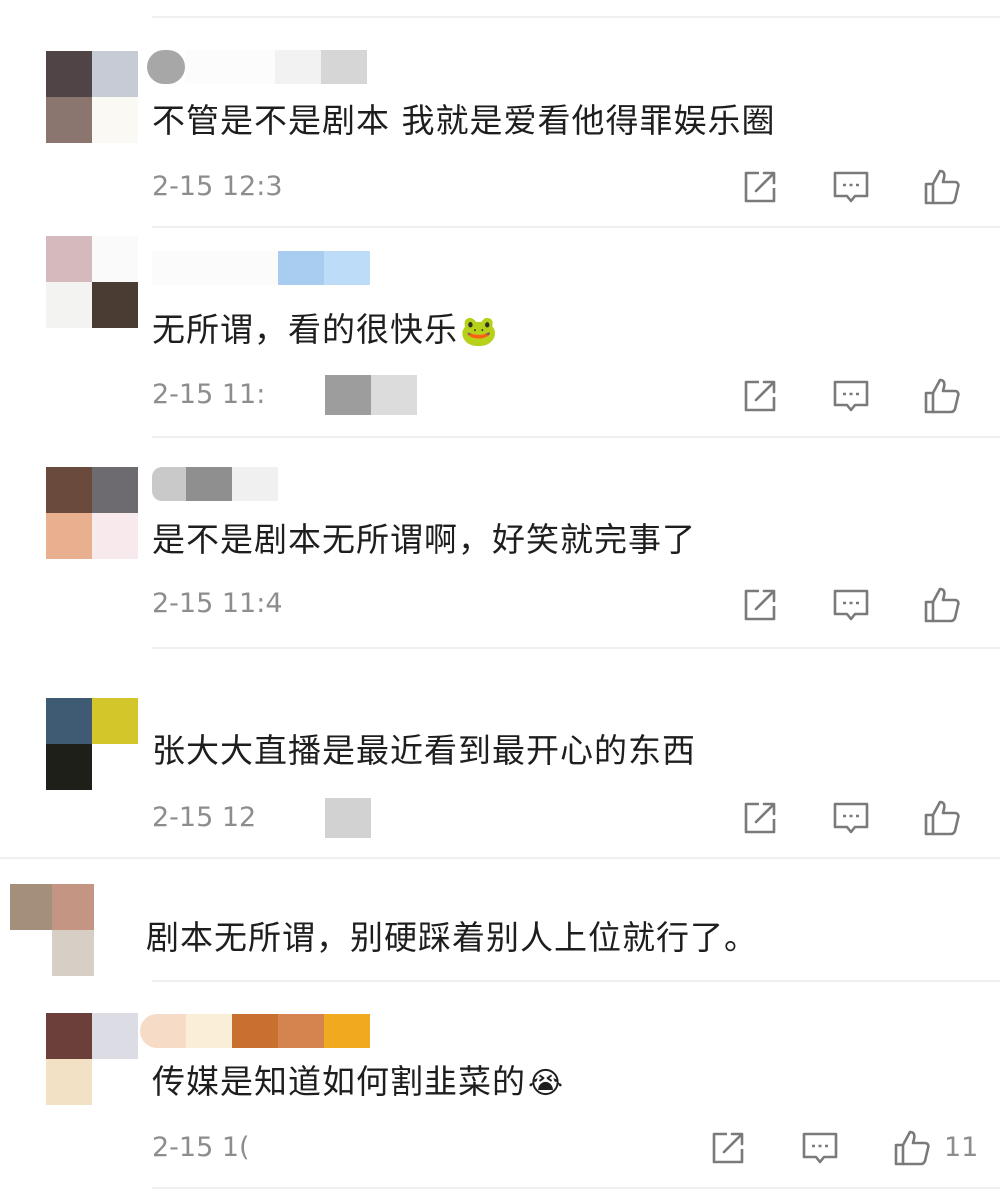 The height and width of the screenshot is (1199, 1000). I want to click on comment-time: 2-15 1(, so click(201, 1147).